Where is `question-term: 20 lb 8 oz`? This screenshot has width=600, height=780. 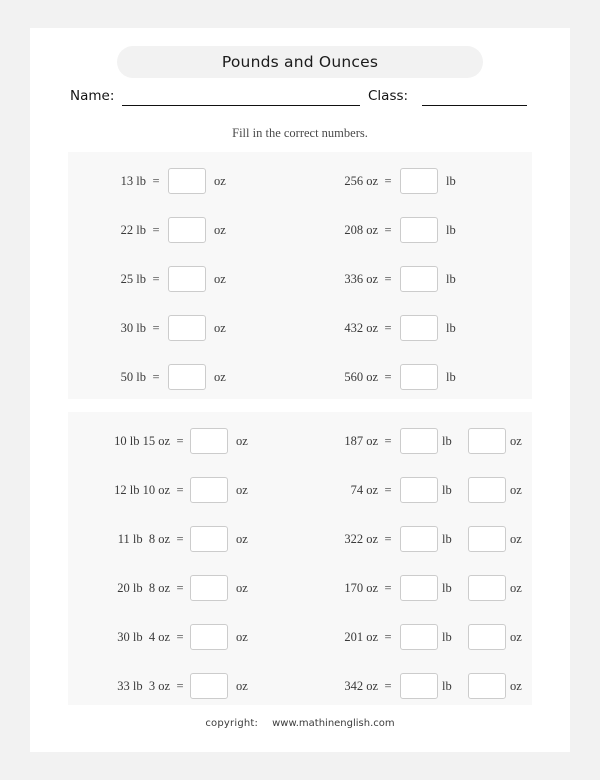
question-term: 20 lb 8 oz is located at coordinates (143, 588).